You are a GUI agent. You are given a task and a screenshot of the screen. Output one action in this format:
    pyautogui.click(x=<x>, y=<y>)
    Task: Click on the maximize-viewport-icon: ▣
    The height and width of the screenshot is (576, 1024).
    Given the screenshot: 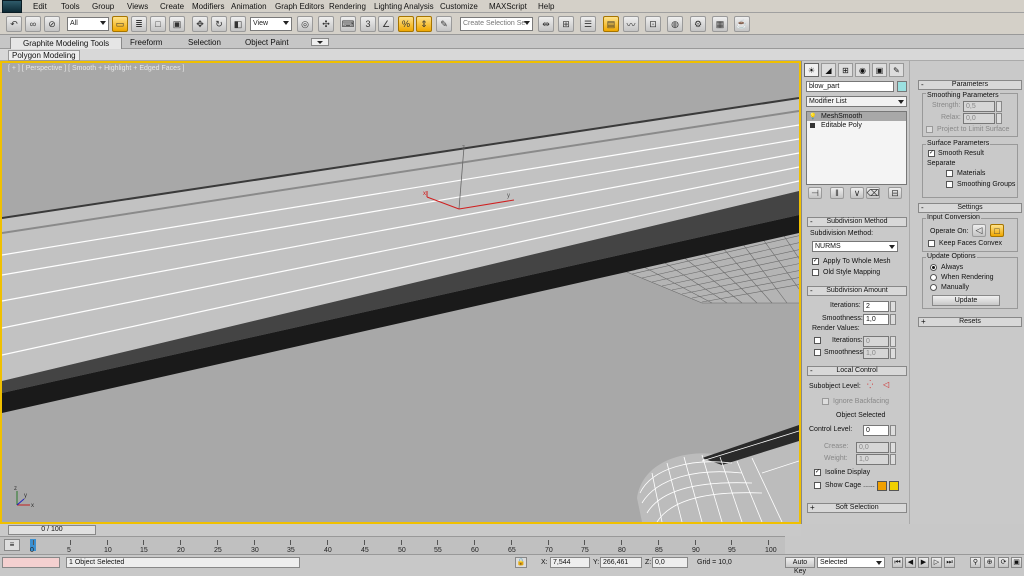 What is the action you would take?
    pyautogui.click(x=1016, y=562)
    